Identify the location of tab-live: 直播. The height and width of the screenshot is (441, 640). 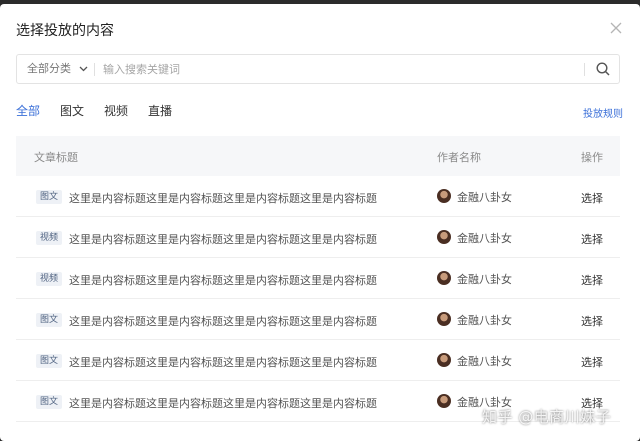
(160, 110).